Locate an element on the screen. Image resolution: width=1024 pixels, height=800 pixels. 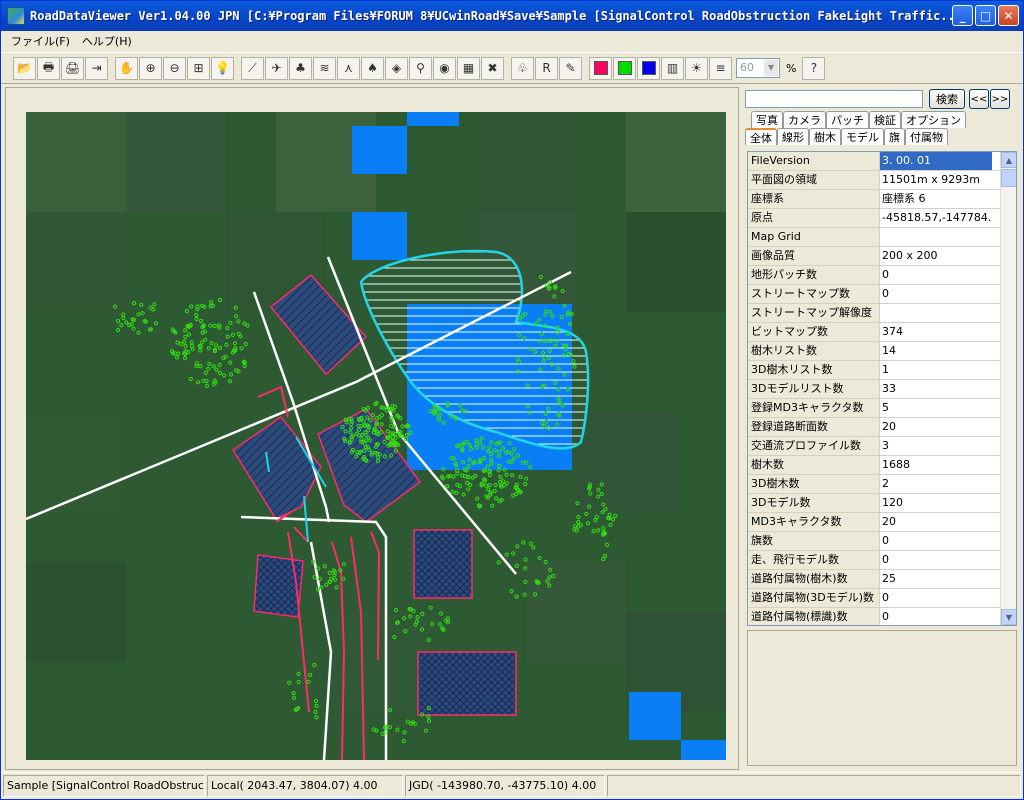
property-value: 200 x 200 is located at coordinates (936, 256).